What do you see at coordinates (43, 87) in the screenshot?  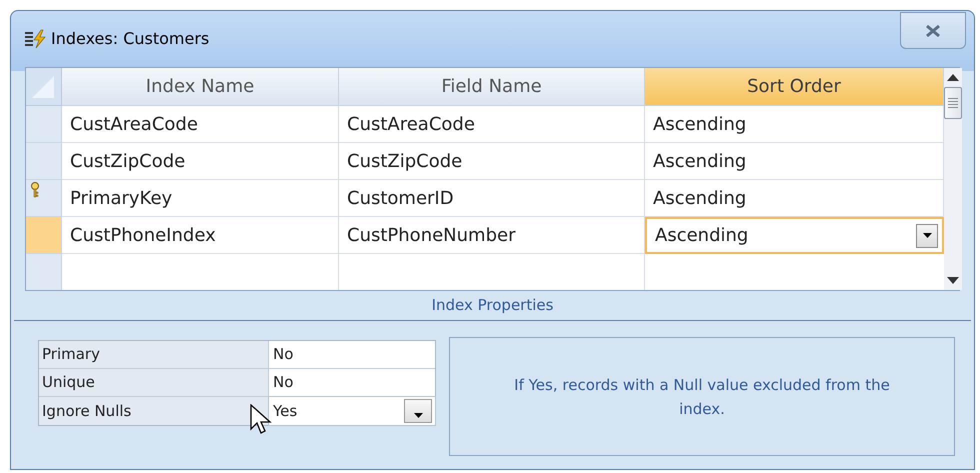 I see `corner-triangle-icon` at bounding box center [43, 87].